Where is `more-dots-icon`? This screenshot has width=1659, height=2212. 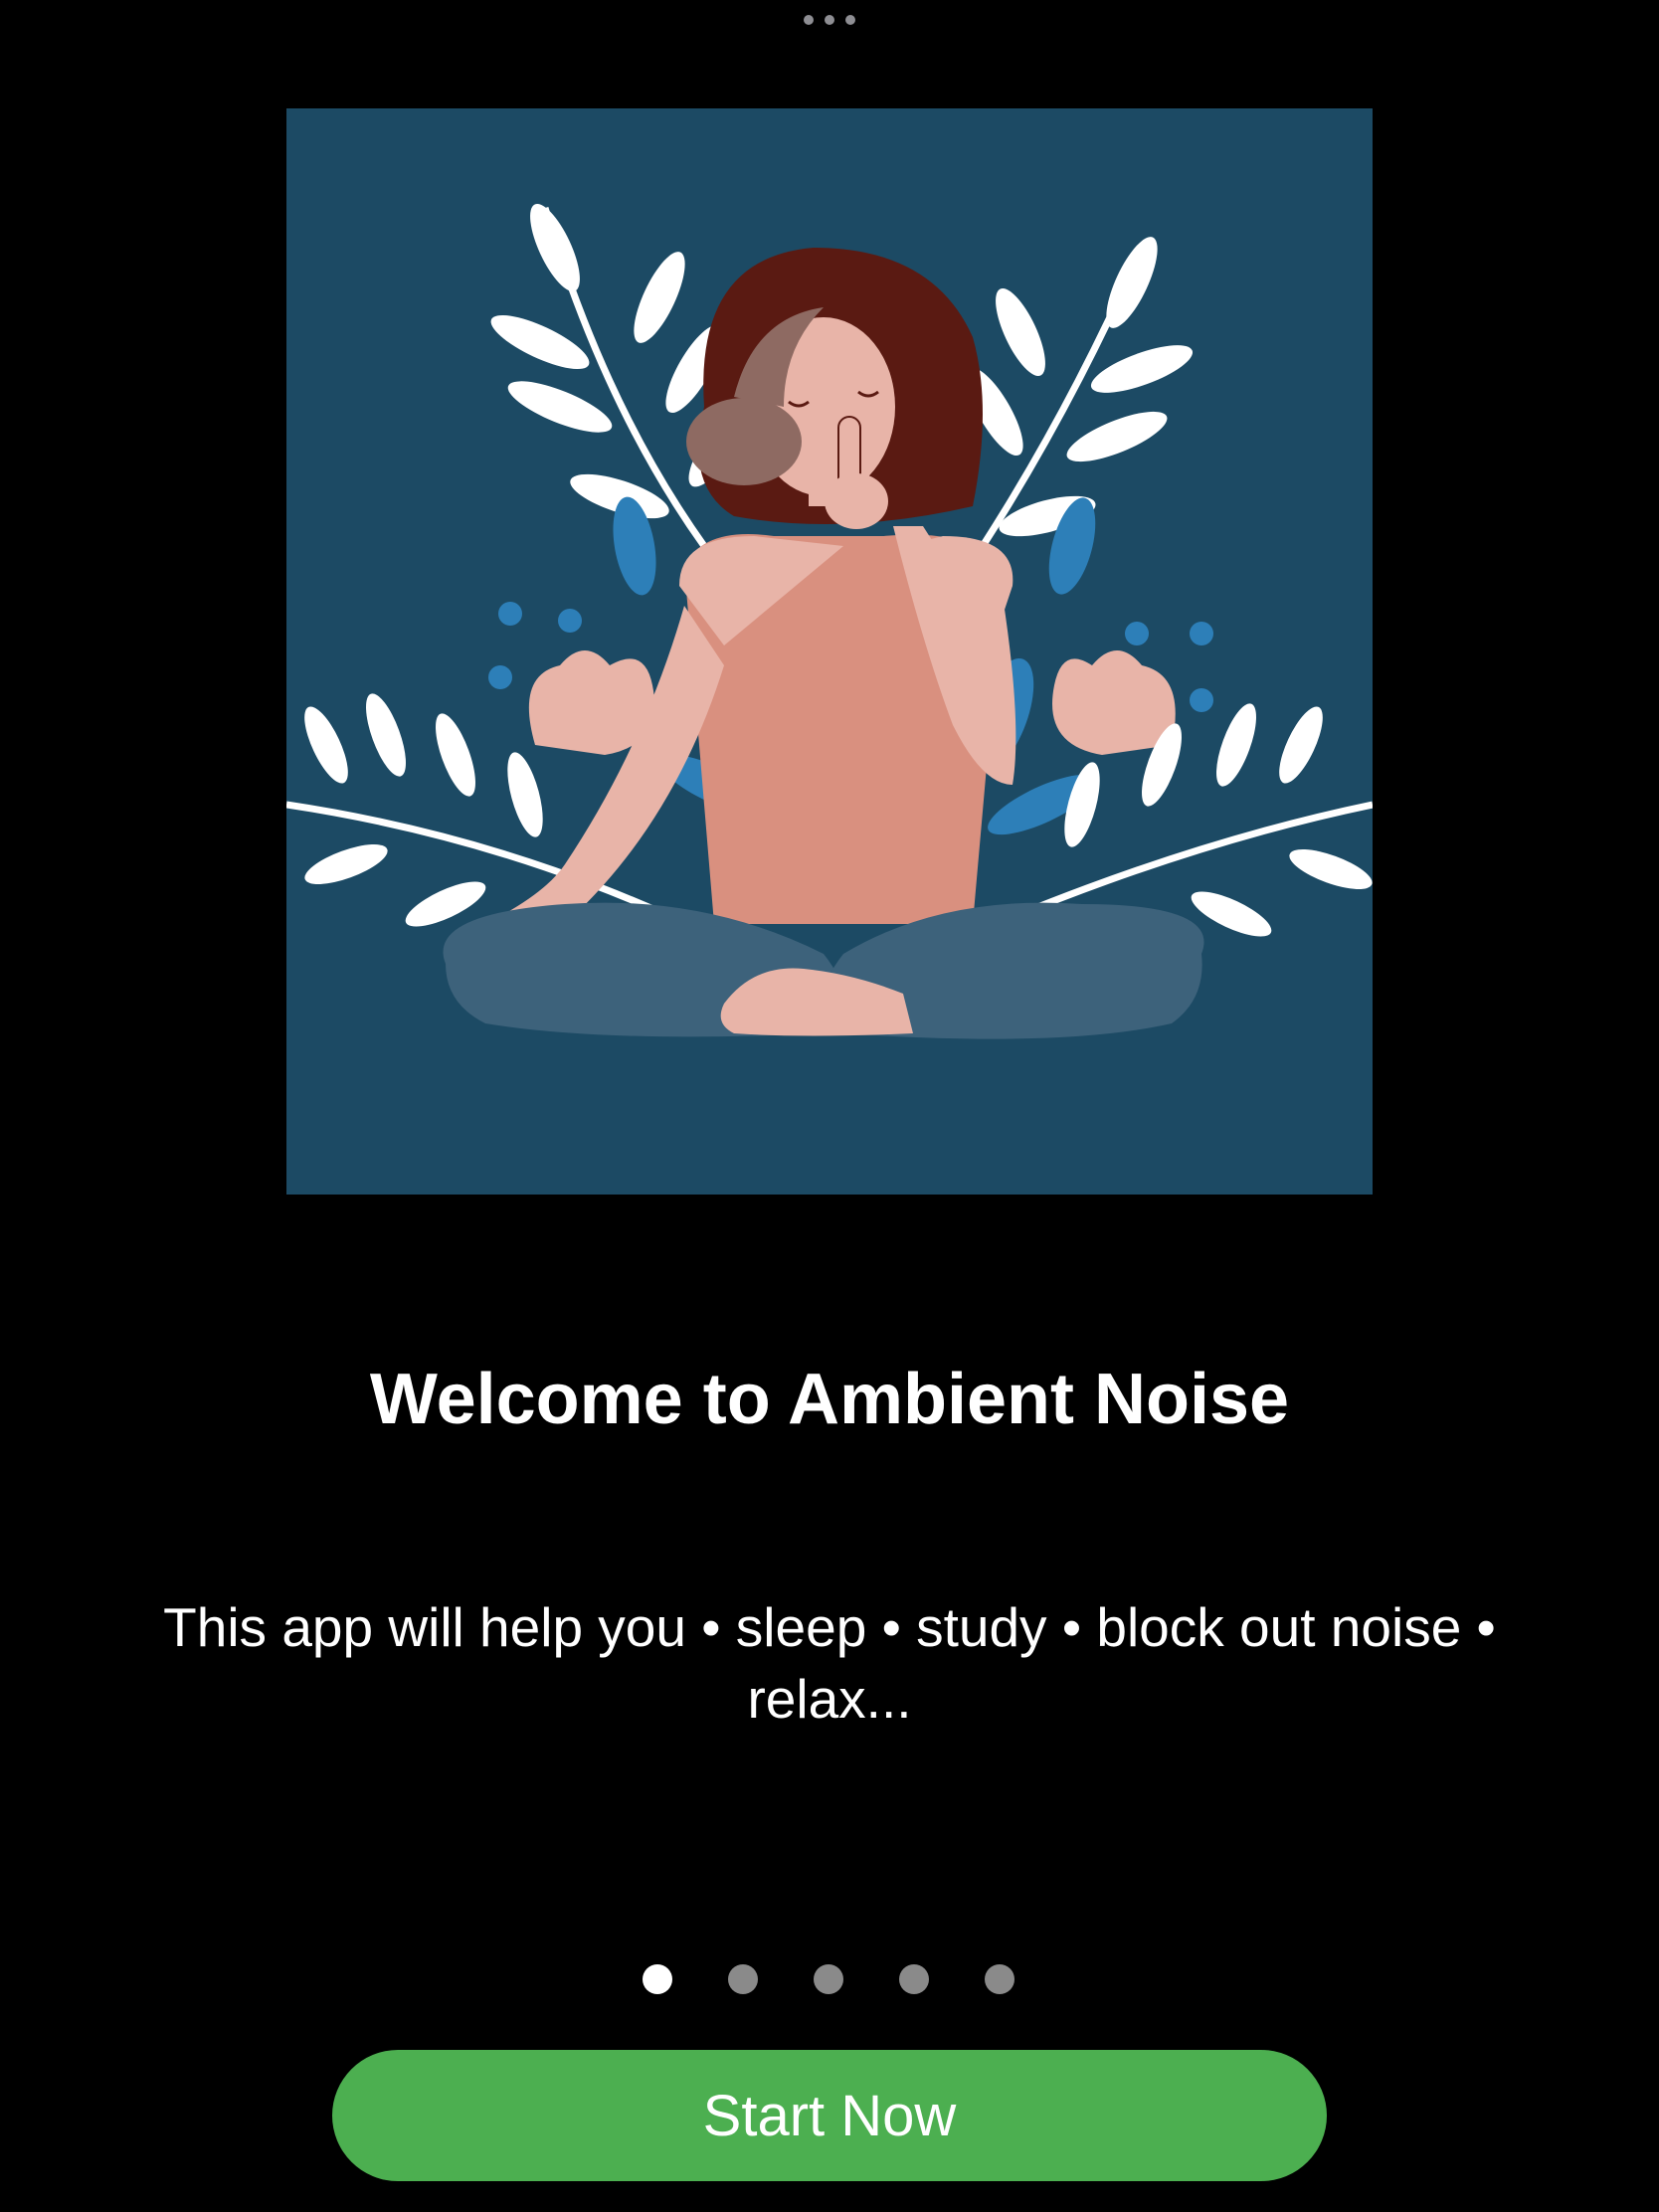
more-dots-icon is located at coordinates (829, 20).